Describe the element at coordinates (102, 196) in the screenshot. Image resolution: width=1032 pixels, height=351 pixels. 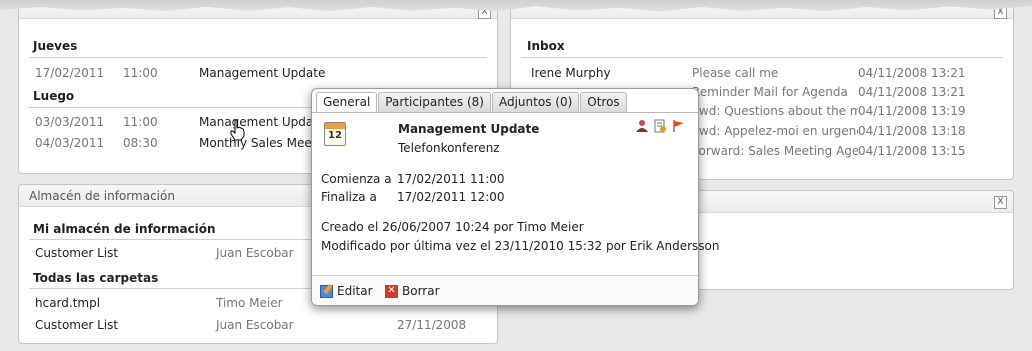
I see `info-store-title: Almacén de información` at that location.